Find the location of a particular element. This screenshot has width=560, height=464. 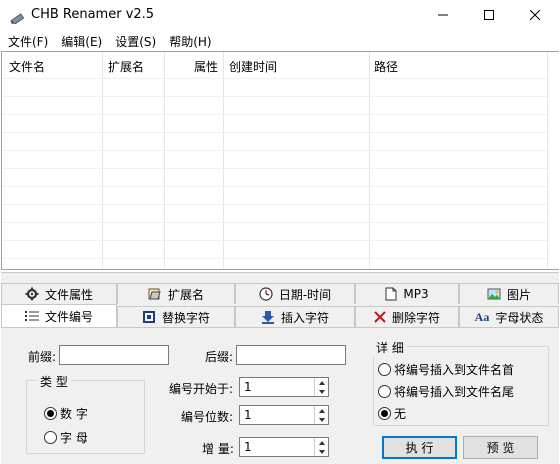

tab-insert-chars: 插入字符 is located at coordinates (295, 316).